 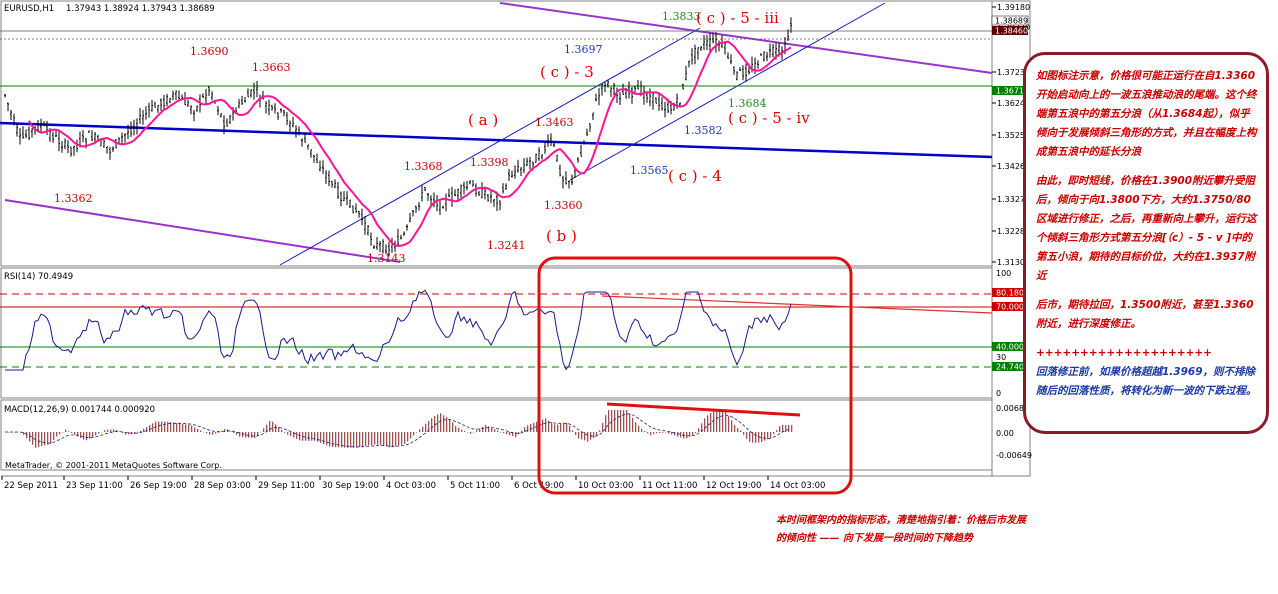 What do you see at coordinates (737, 18) in the screenshot?
I see `wave-c5iii-label: ( c ) - 5 - iii` at bounding box center [737, 18].